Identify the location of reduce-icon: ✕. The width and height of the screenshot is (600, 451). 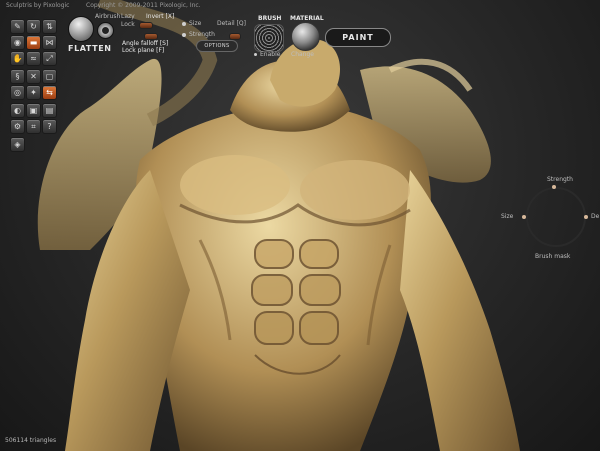
(33, 76).